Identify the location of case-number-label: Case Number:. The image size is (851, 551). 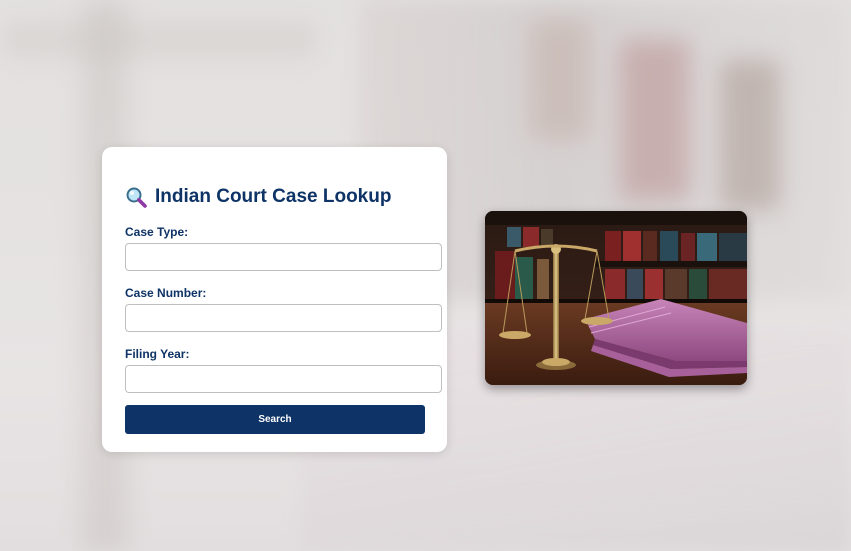
(166, 293).